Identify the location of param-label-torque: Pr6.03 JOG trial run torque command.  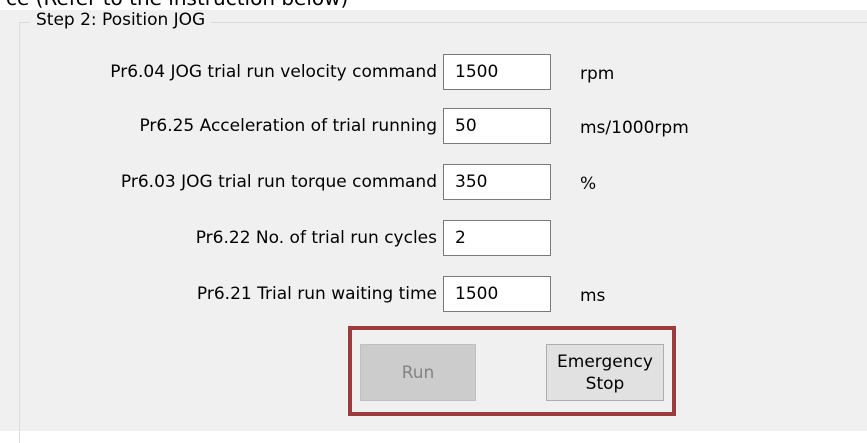
(278, 182).